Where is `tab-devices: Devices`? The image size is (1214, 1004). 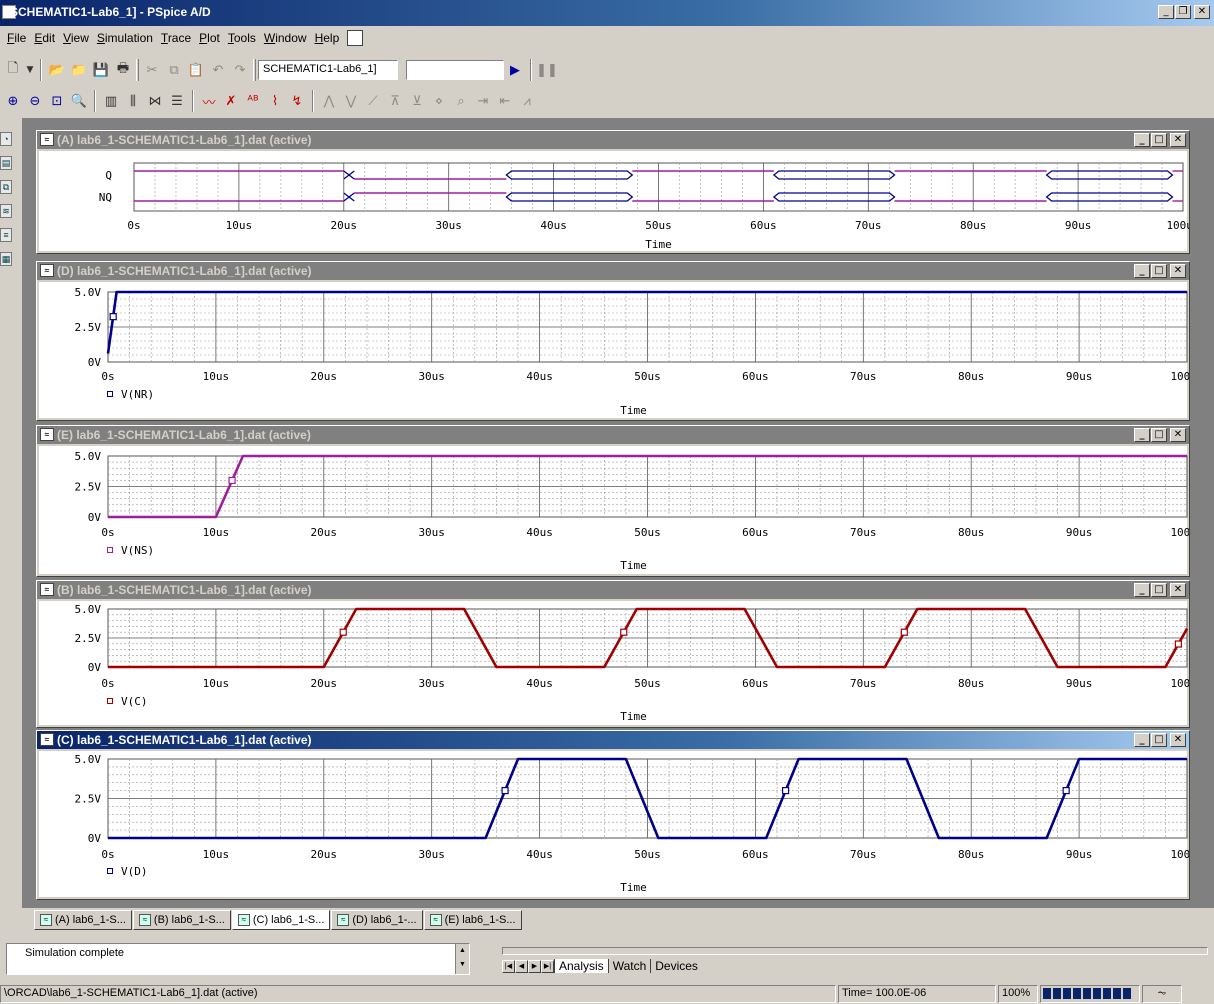 tab-devices: Devices is located at coordinates (676, 966).